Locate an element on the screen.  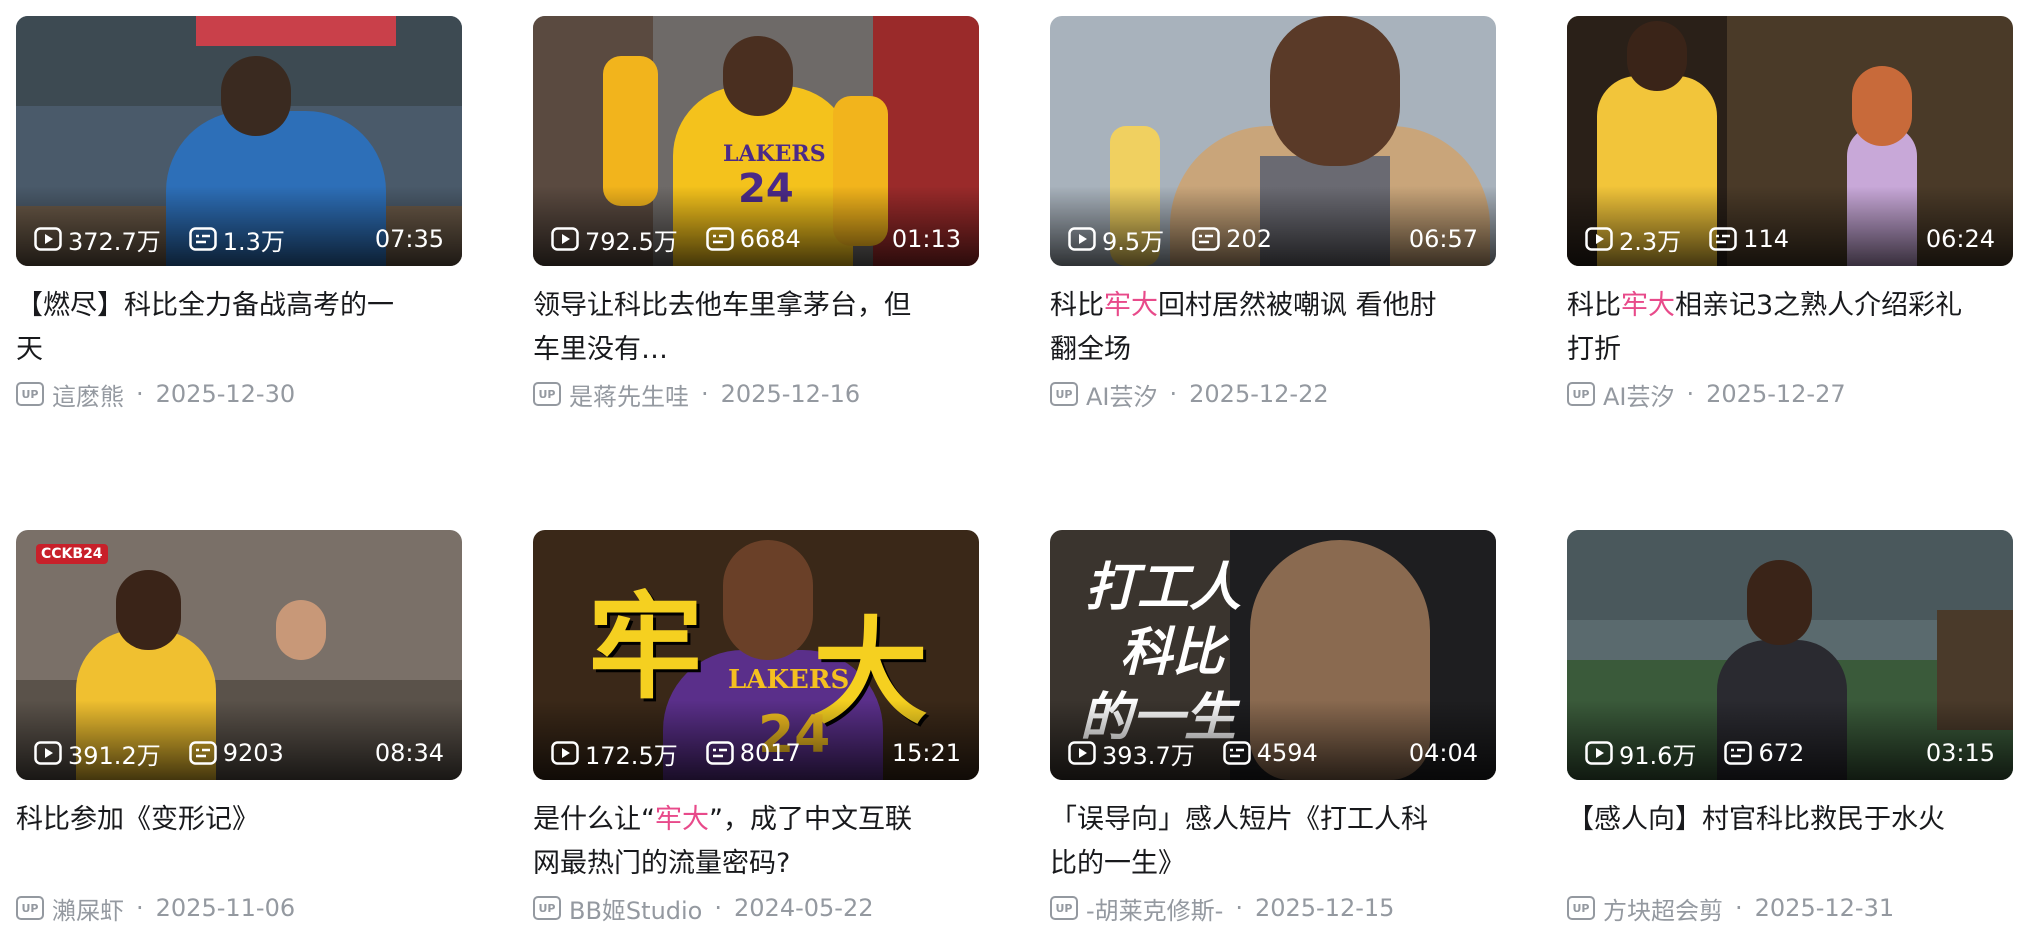
video-stats-bar: 91.6万 672 03:15 is located at coordinates (1790, 753).